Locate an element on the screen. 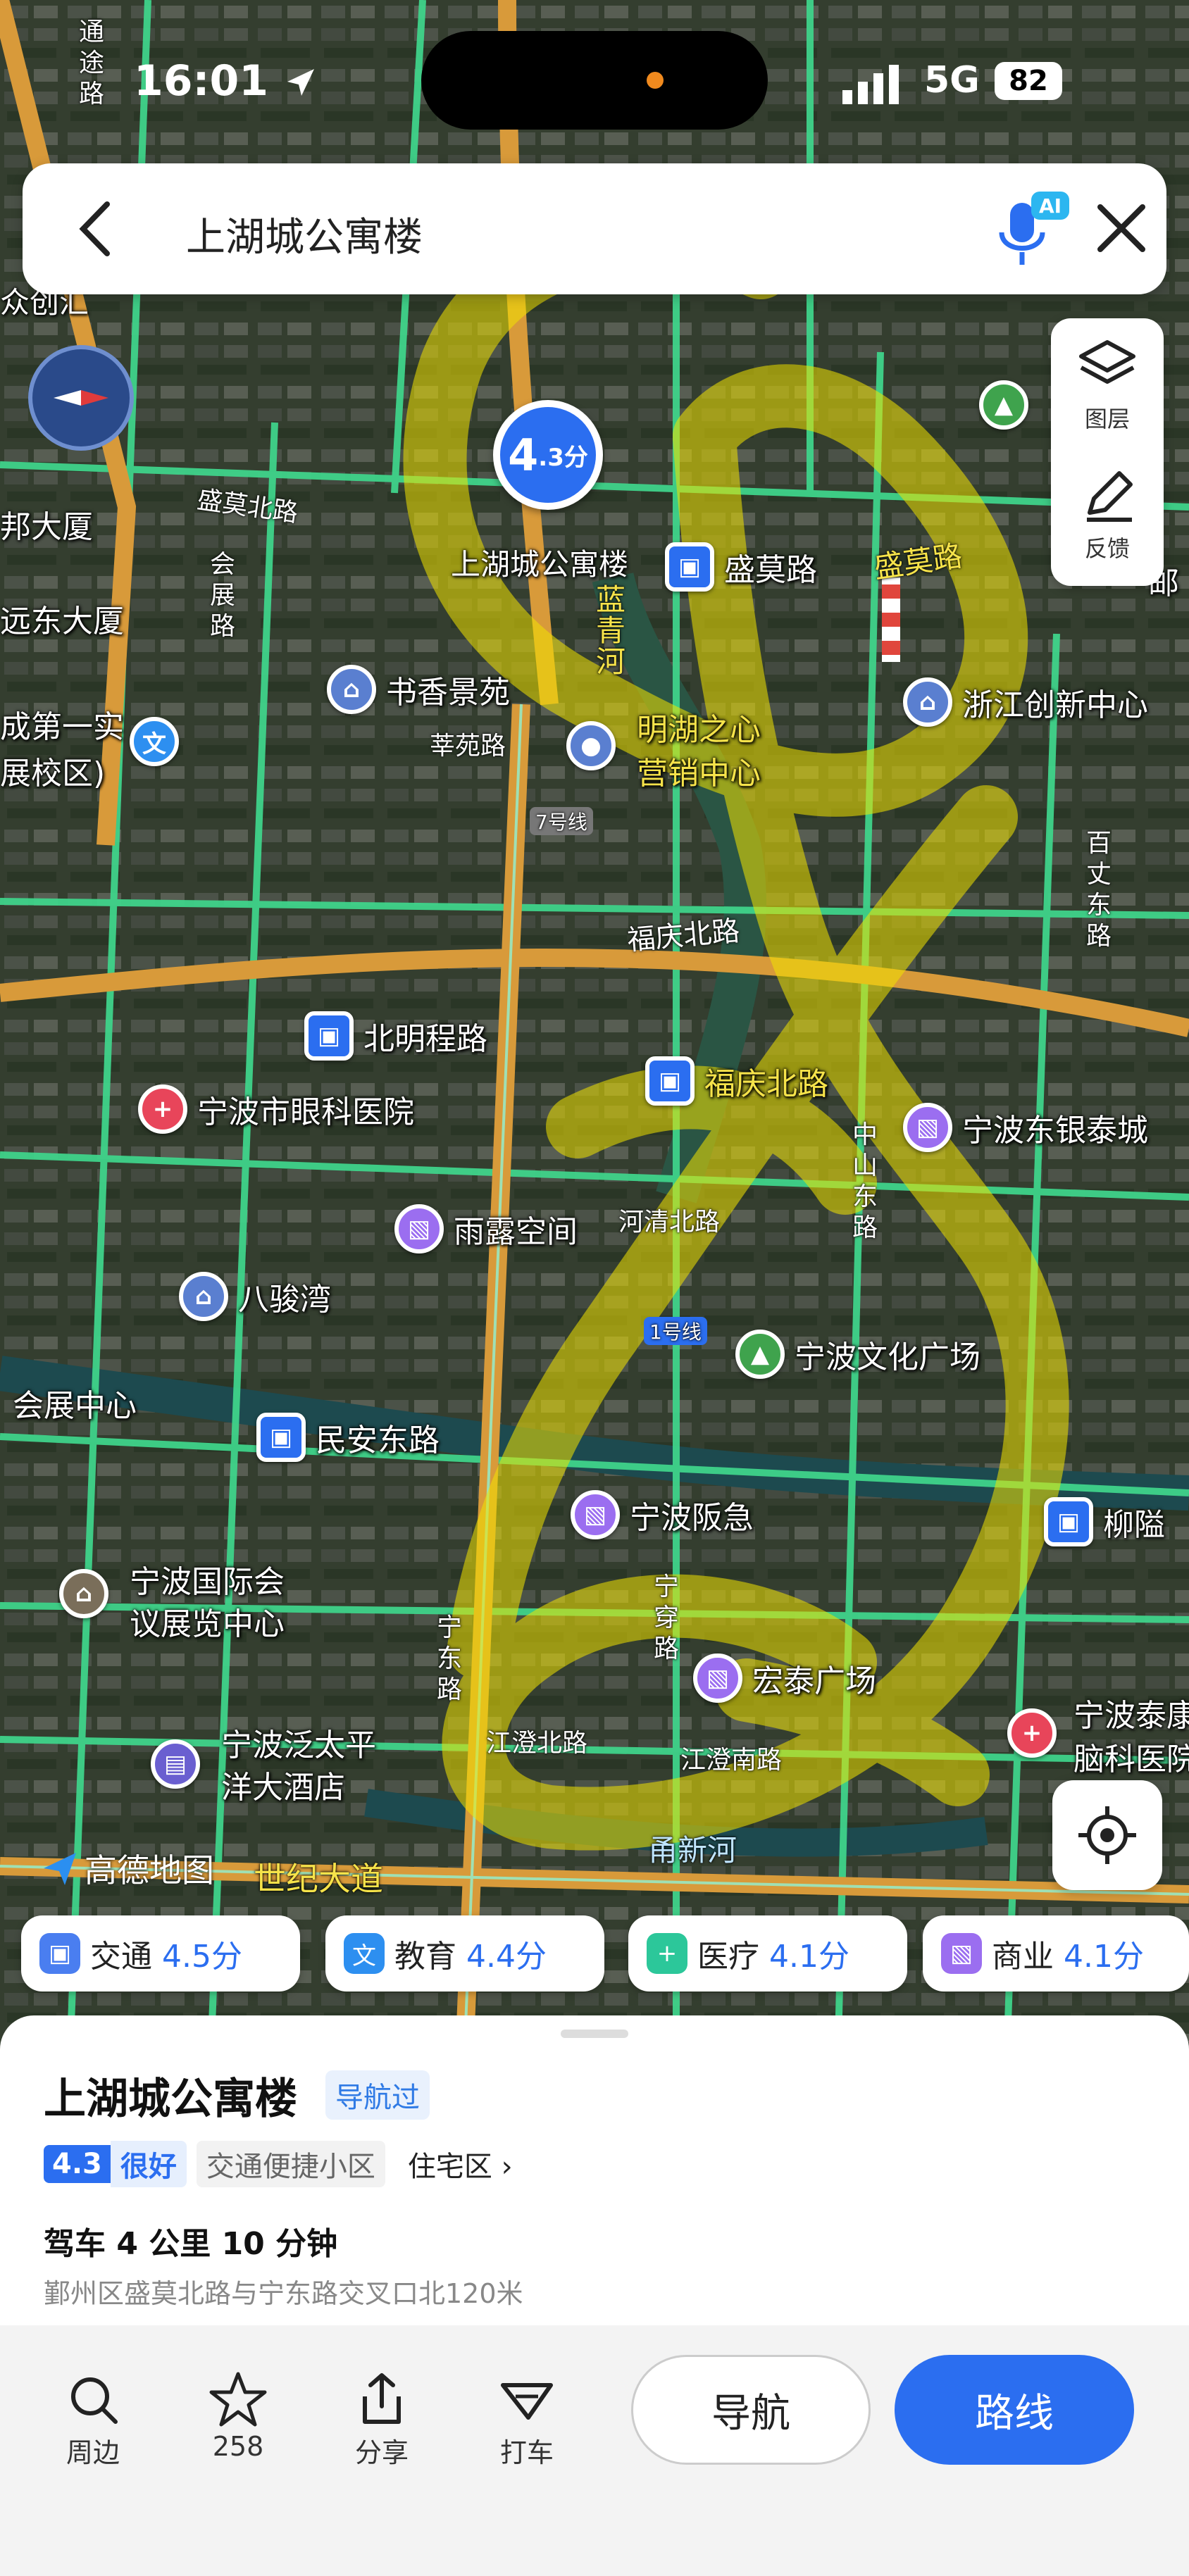 Image resolution: width=1189 pixels, height=2576 pixels. metro-station-beimingcheng: ▣ 北明程路 is located at coordinates (395, 1036).